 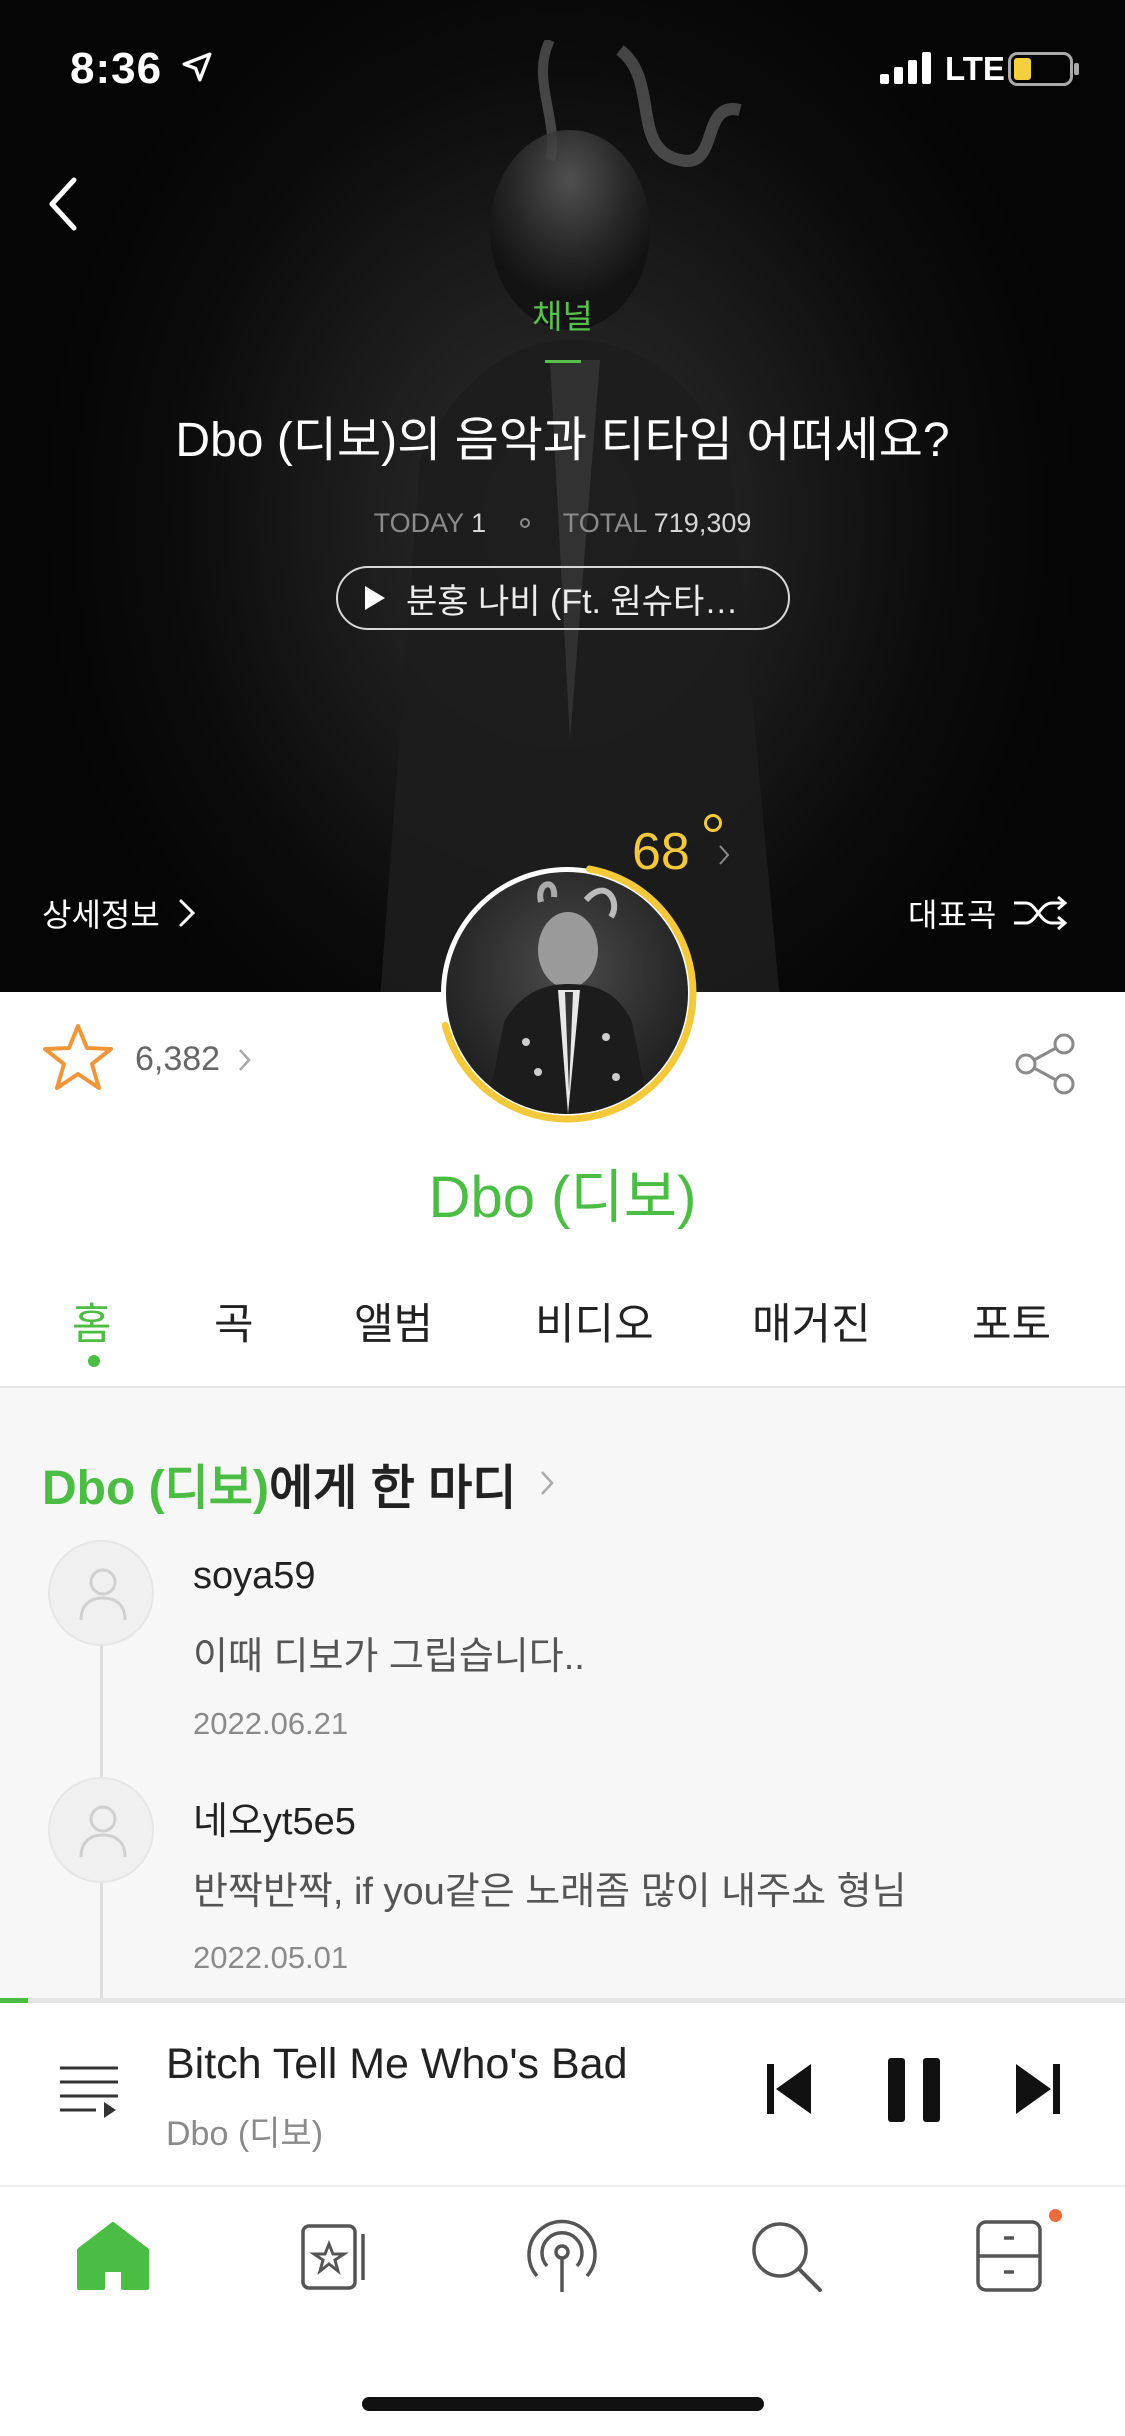 What do you see at coordinates (397, 2064) in the screenshot?
I see `now-playing-title: Bitch Tell Me Who's Bad` at bounding box center [397, 2064].